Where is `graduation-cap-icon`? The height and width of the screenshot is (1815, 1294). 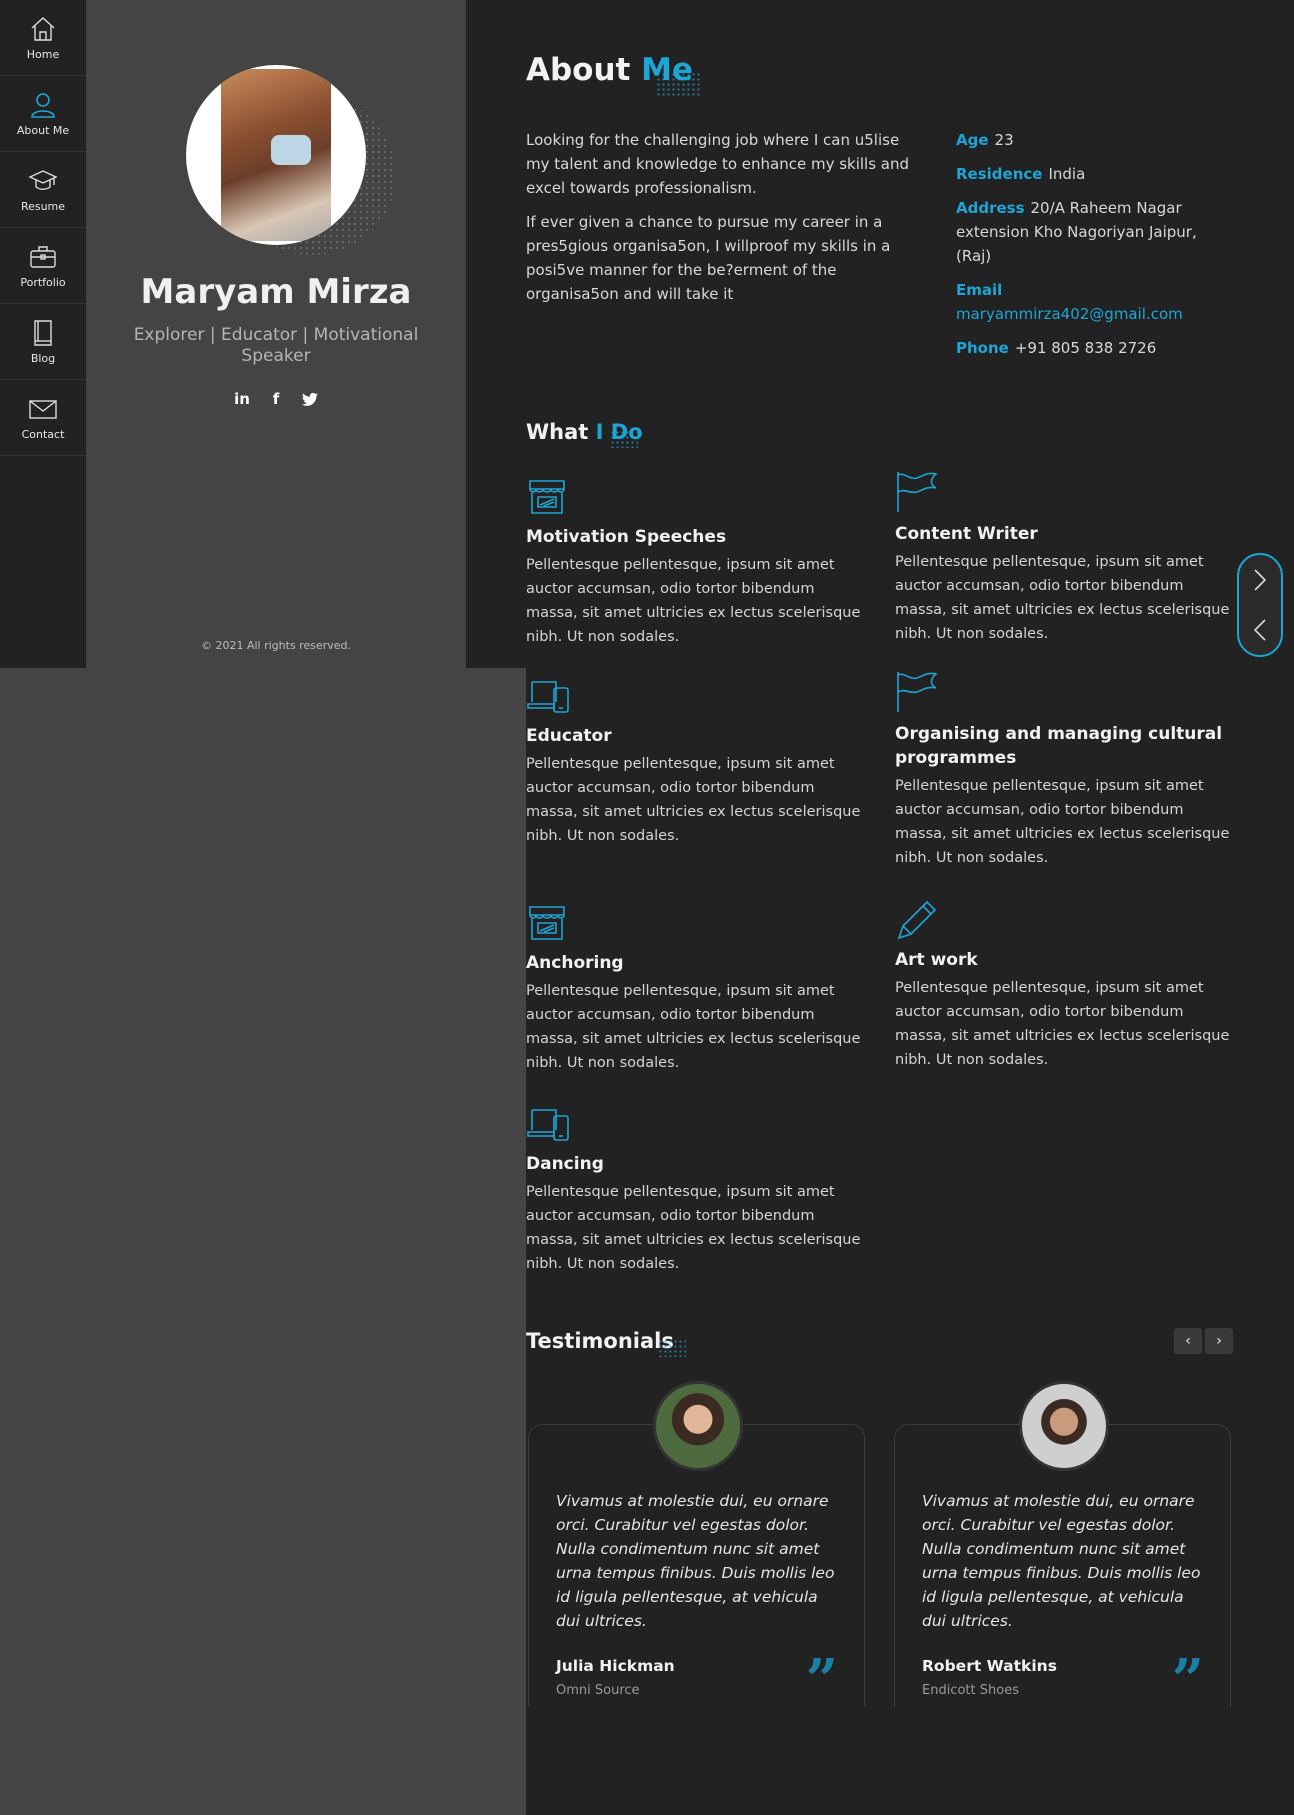 graduation-cap-icon is located at coordinates (43, 180).